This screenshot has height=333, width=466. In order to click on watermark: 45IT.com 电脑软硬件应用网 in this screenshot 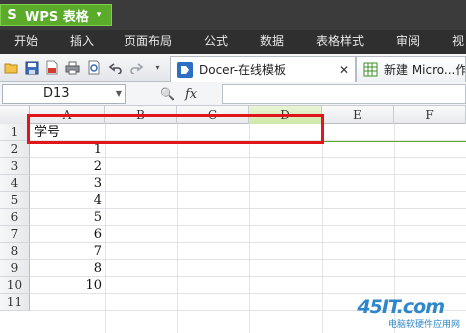, I will do `click(403, 313)`.